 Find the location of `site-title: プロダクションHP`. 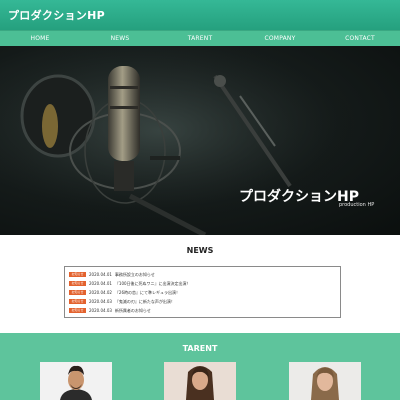

site-title: プロダクションHP is located at coordinates (56, 15).